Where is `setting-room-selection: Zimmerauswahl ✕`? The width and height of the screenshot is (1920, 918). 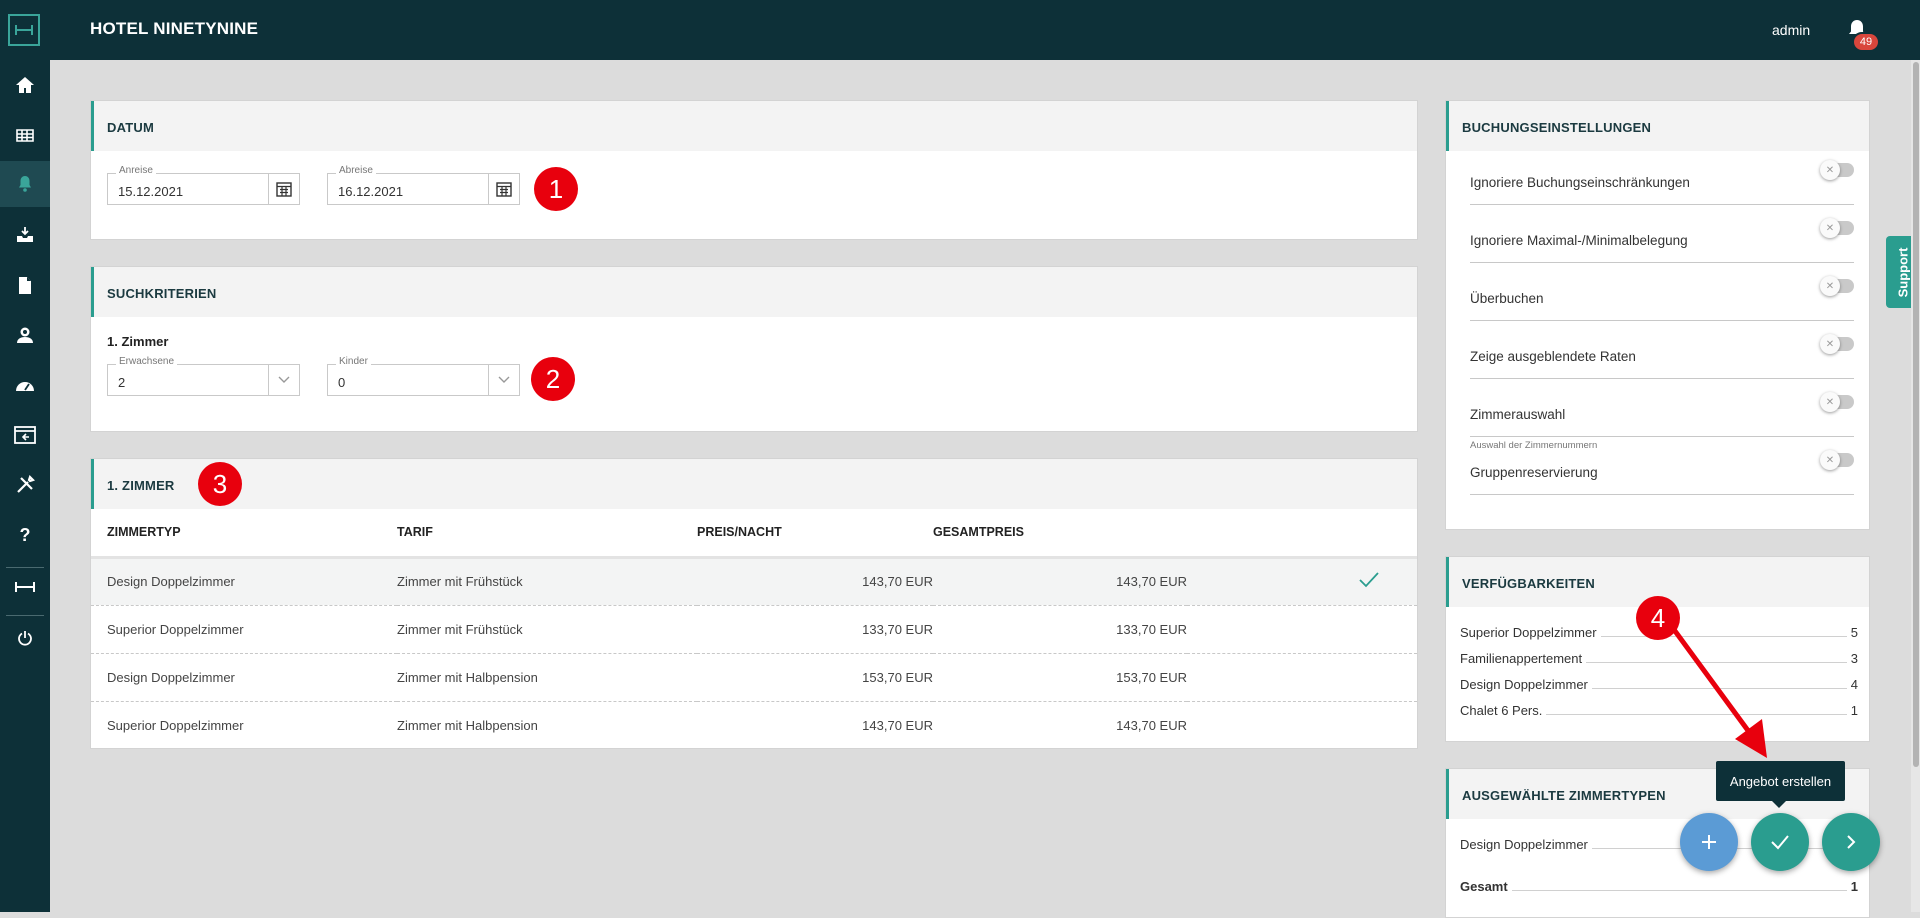
setting-room-selection: Zimmerauswahl ✕ is located at coordinates (1662, 408).